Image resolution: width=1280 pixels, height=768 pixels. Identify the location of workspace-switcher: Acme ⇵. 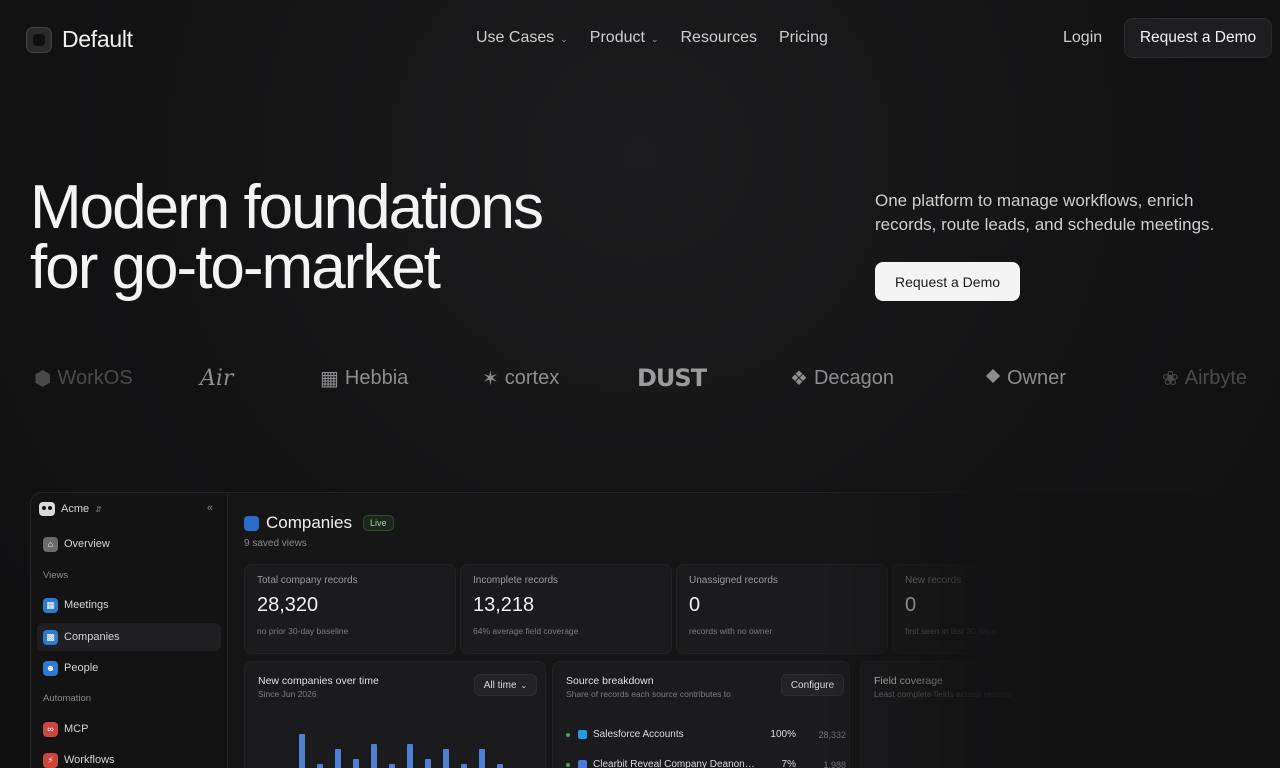
(70, 509).